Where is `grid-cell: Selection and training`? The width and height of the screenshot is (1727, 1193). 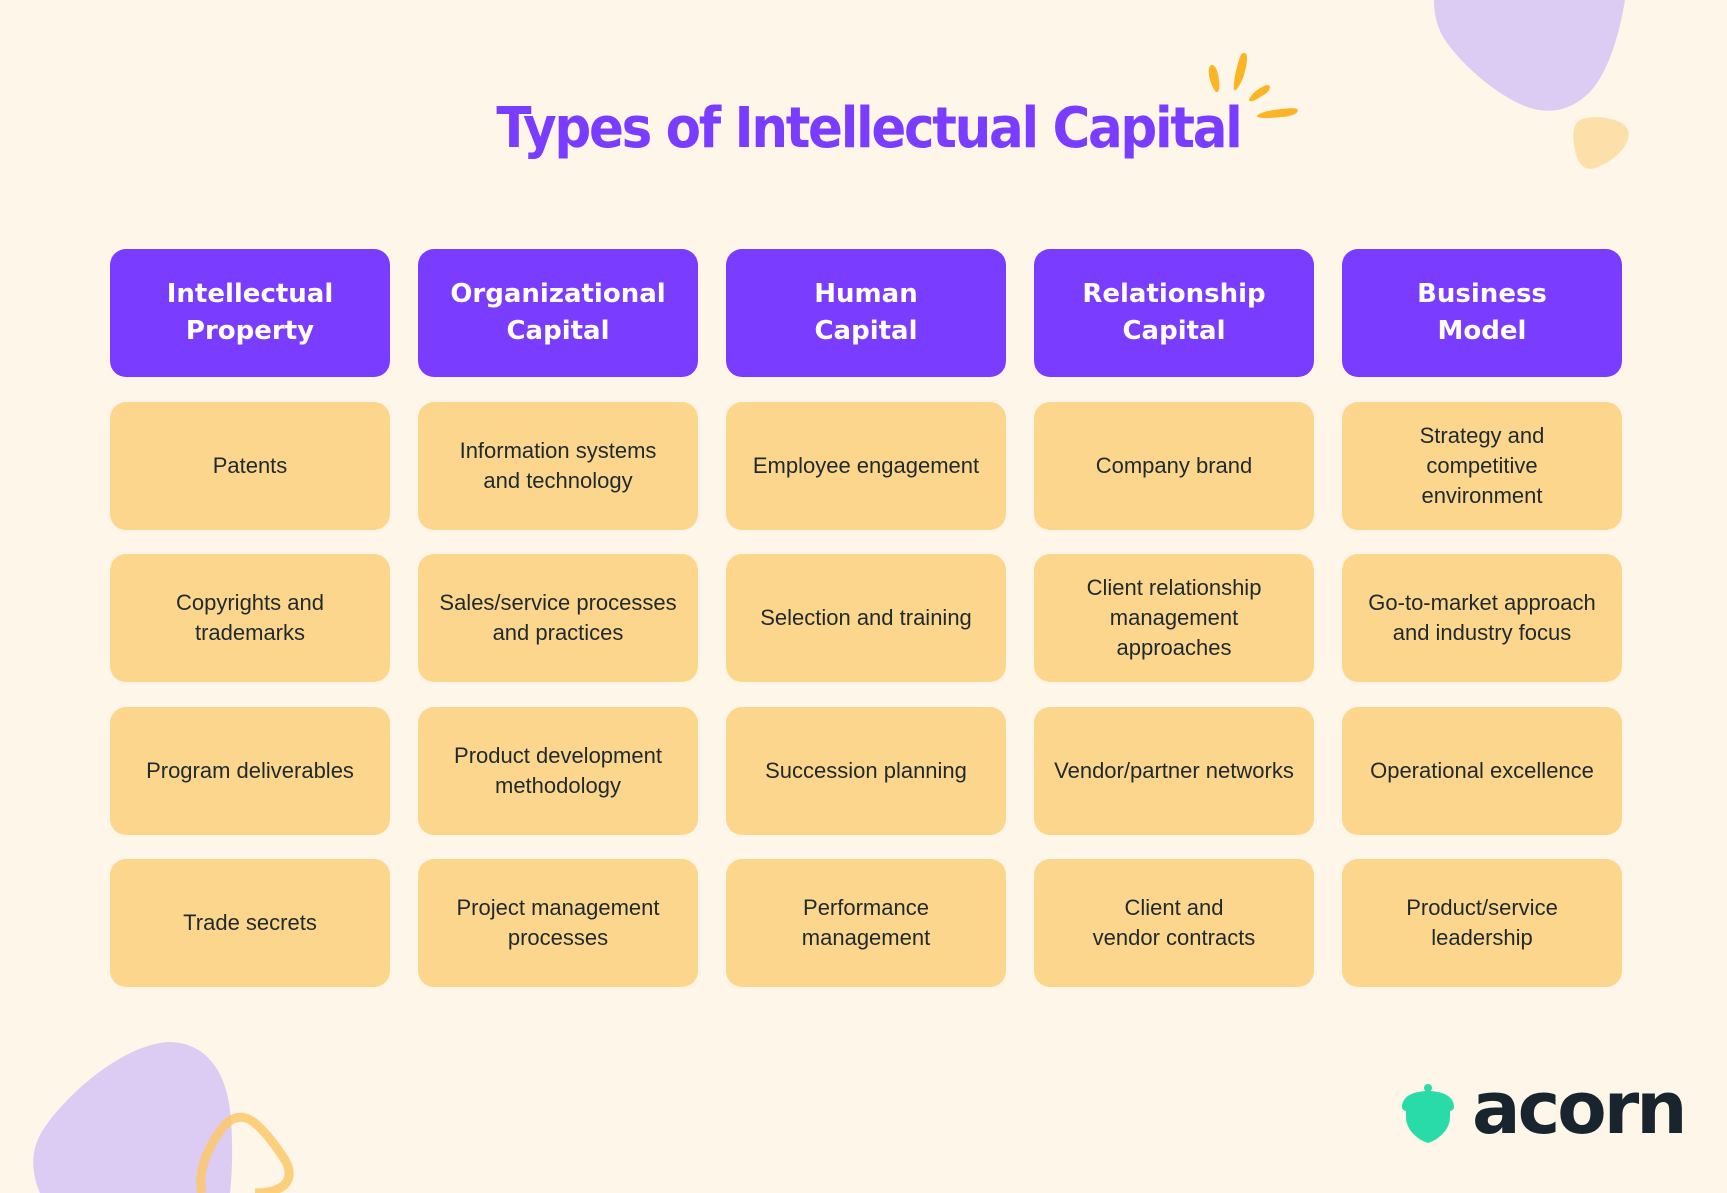
grid-cell: Selection and training is located at coordinates (866, 618).